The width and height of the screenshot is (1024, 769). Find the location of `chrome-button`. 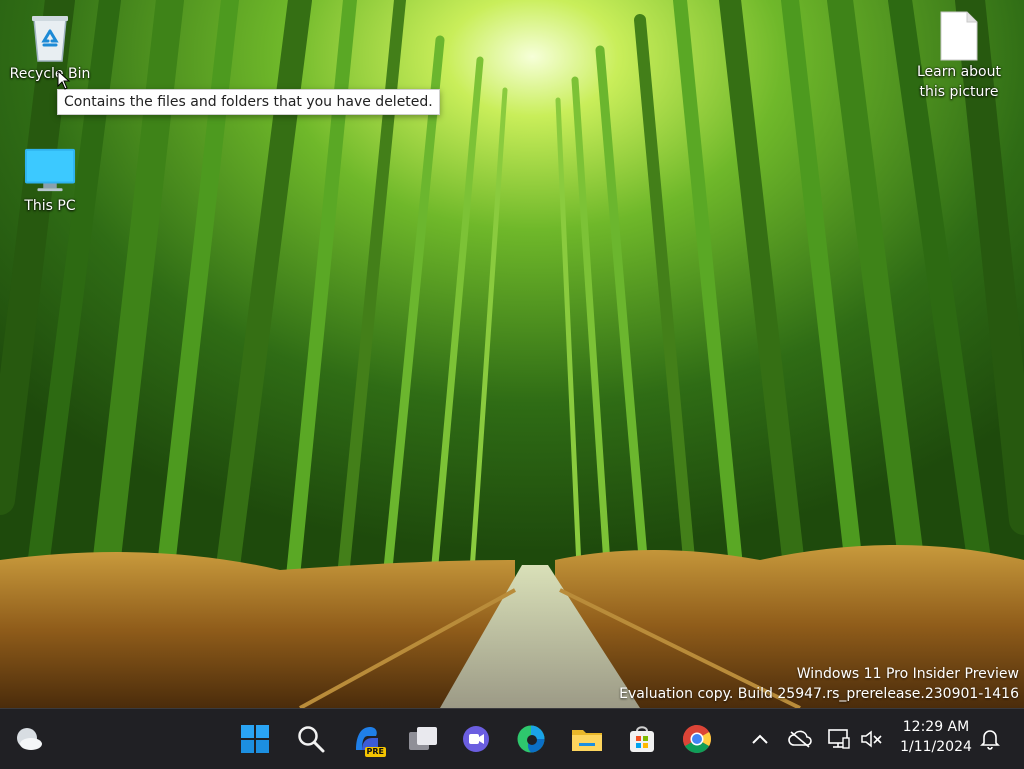

chrome-button is located at coordinates (697, 739).